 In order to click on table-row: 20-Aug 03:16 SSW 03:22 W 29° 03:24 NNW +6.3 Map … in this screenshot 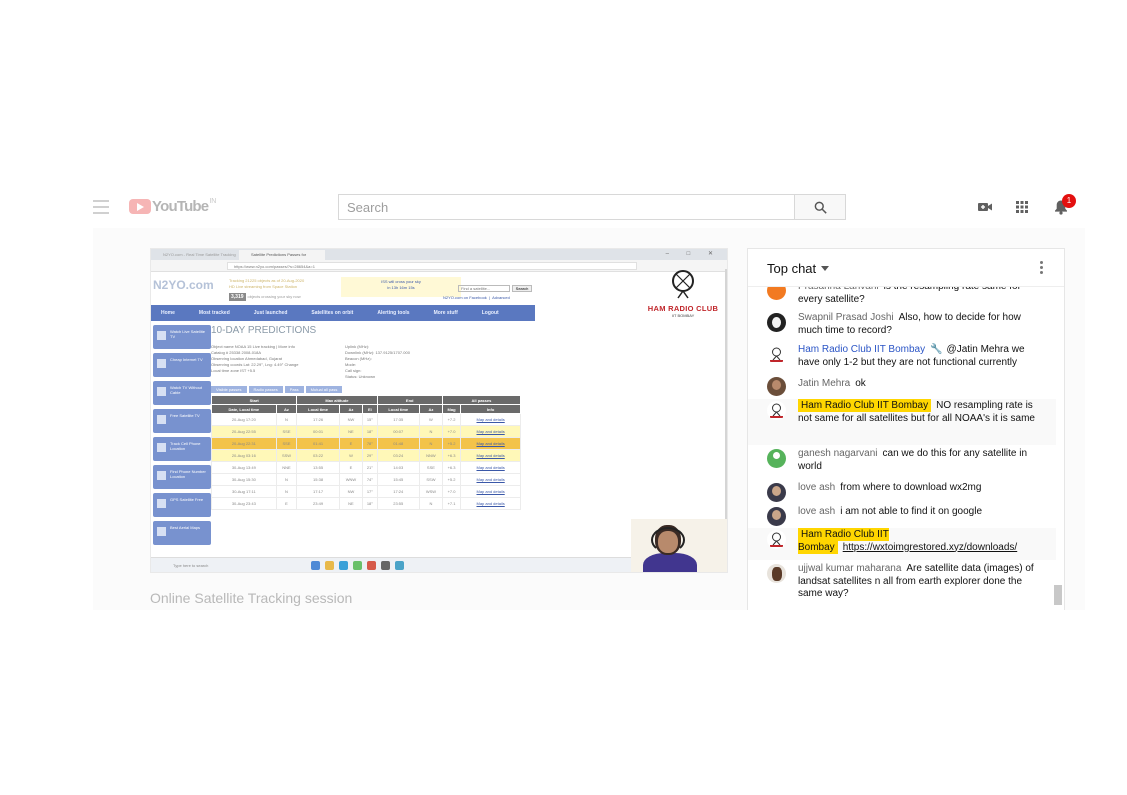, I will do `click(366, 455)`.